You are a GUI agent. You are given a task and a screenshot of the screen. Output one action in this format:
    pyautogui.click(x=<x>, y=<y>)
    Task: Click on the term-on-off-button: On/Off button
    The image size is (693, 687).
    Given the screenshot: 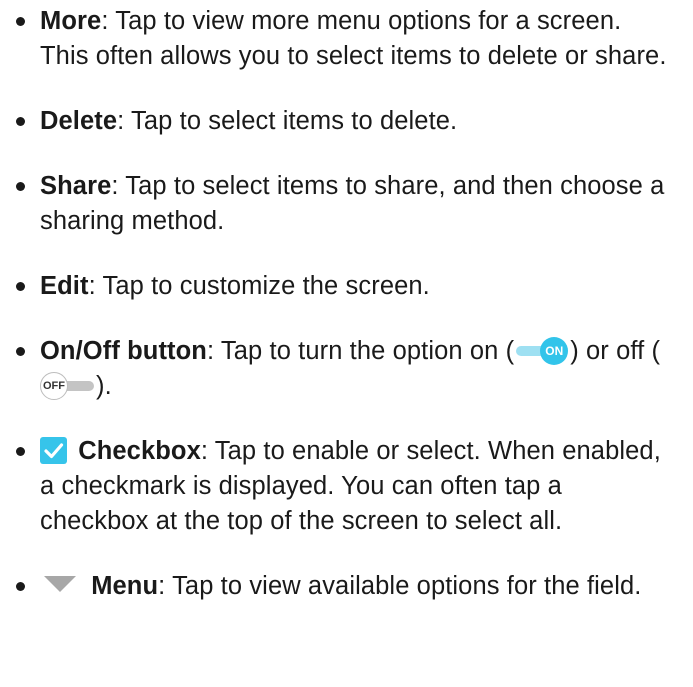 What is the action you would take?
    pyautogui.click(x=123, y=351)
    